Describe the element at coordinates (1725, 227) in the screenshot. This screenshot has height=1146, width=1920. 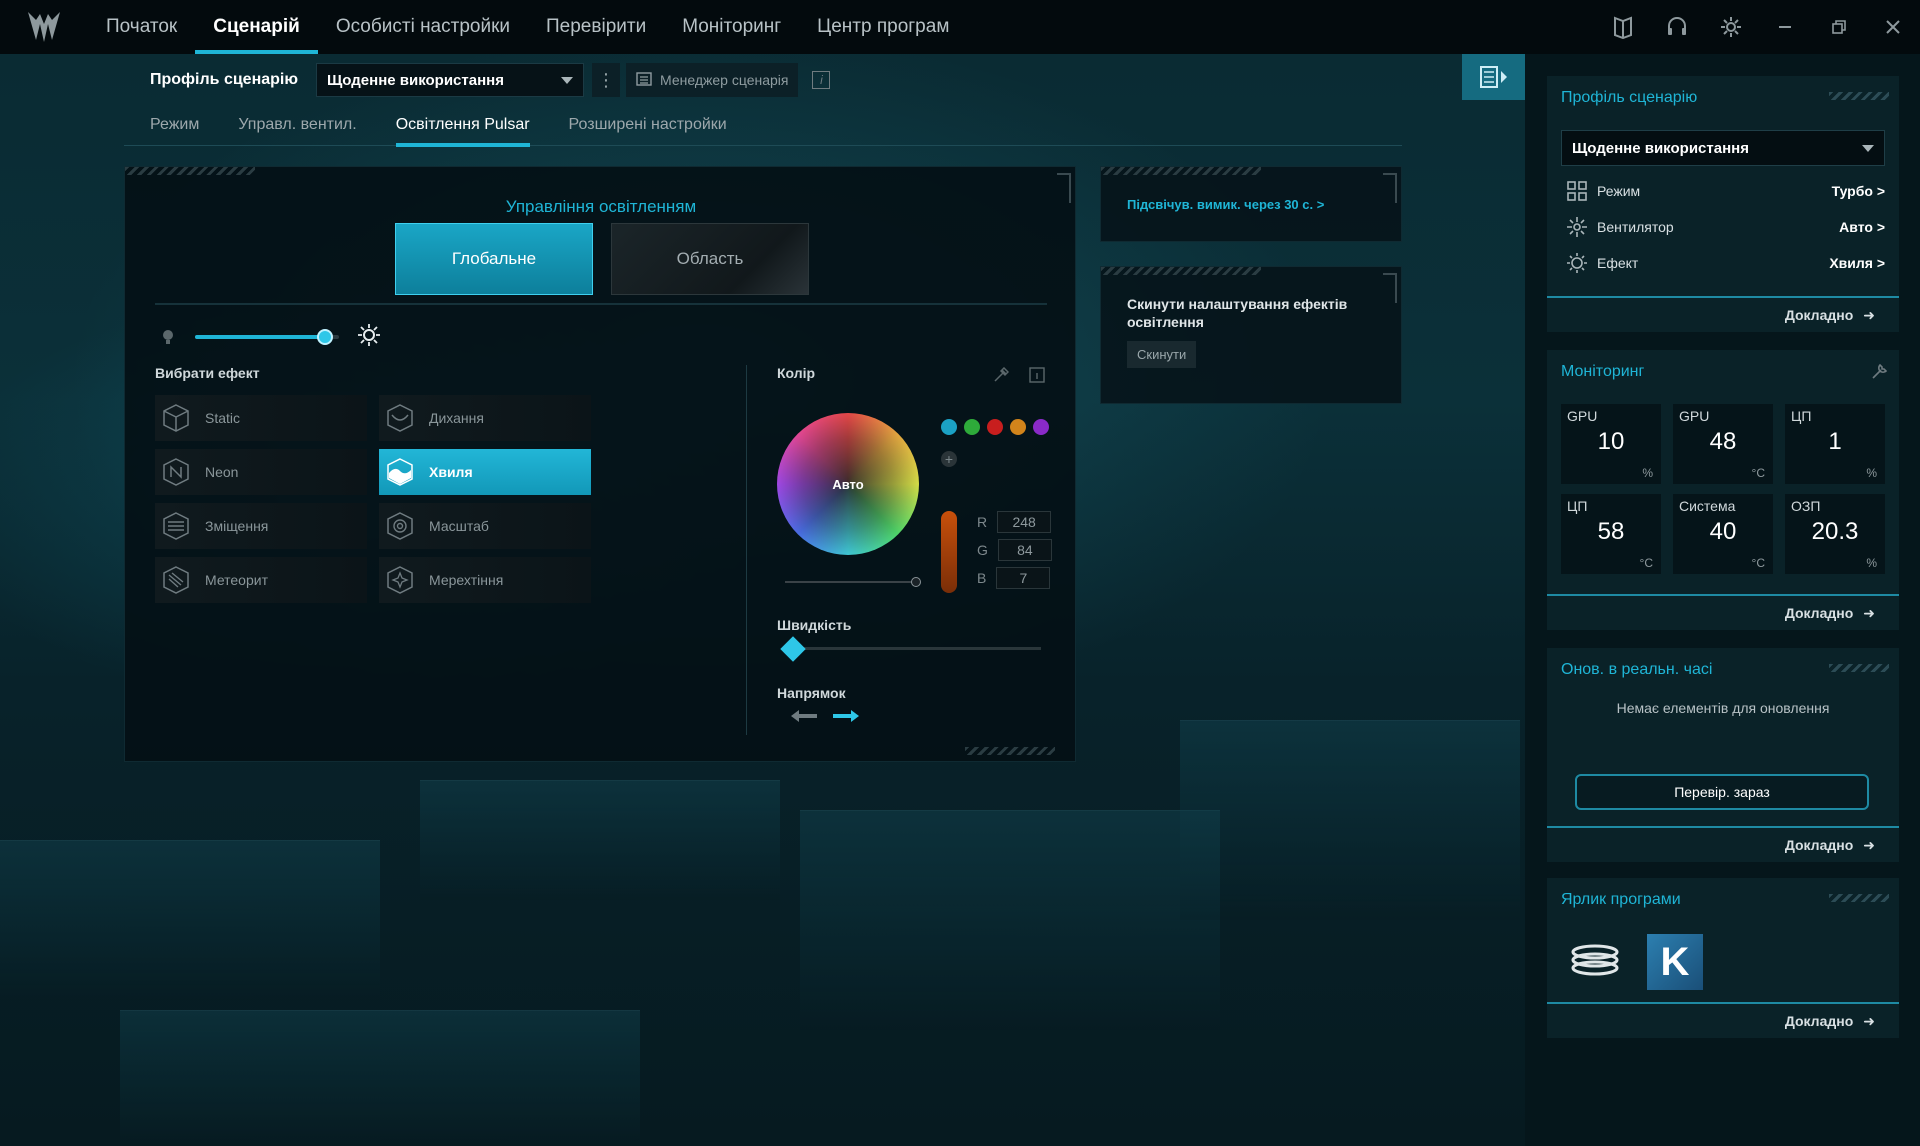
I see `sidebar-prop-fan: Вентилятор Авто >` at that location.